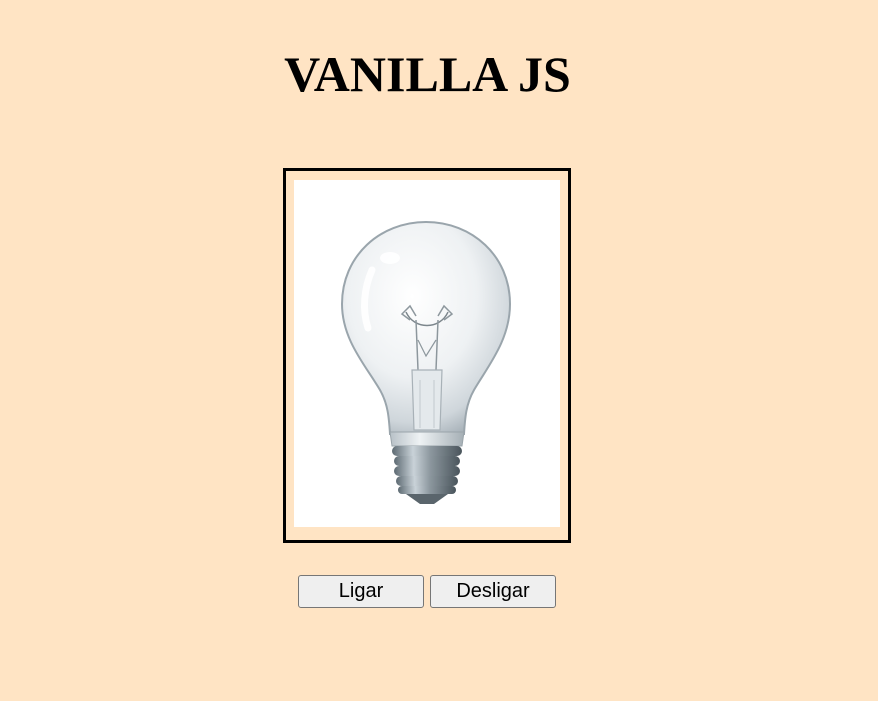  What do you see at coordinates (427, 74) in the screenshot?
I see `page-title: VANILLA JS` at bounding box center [427, 74].